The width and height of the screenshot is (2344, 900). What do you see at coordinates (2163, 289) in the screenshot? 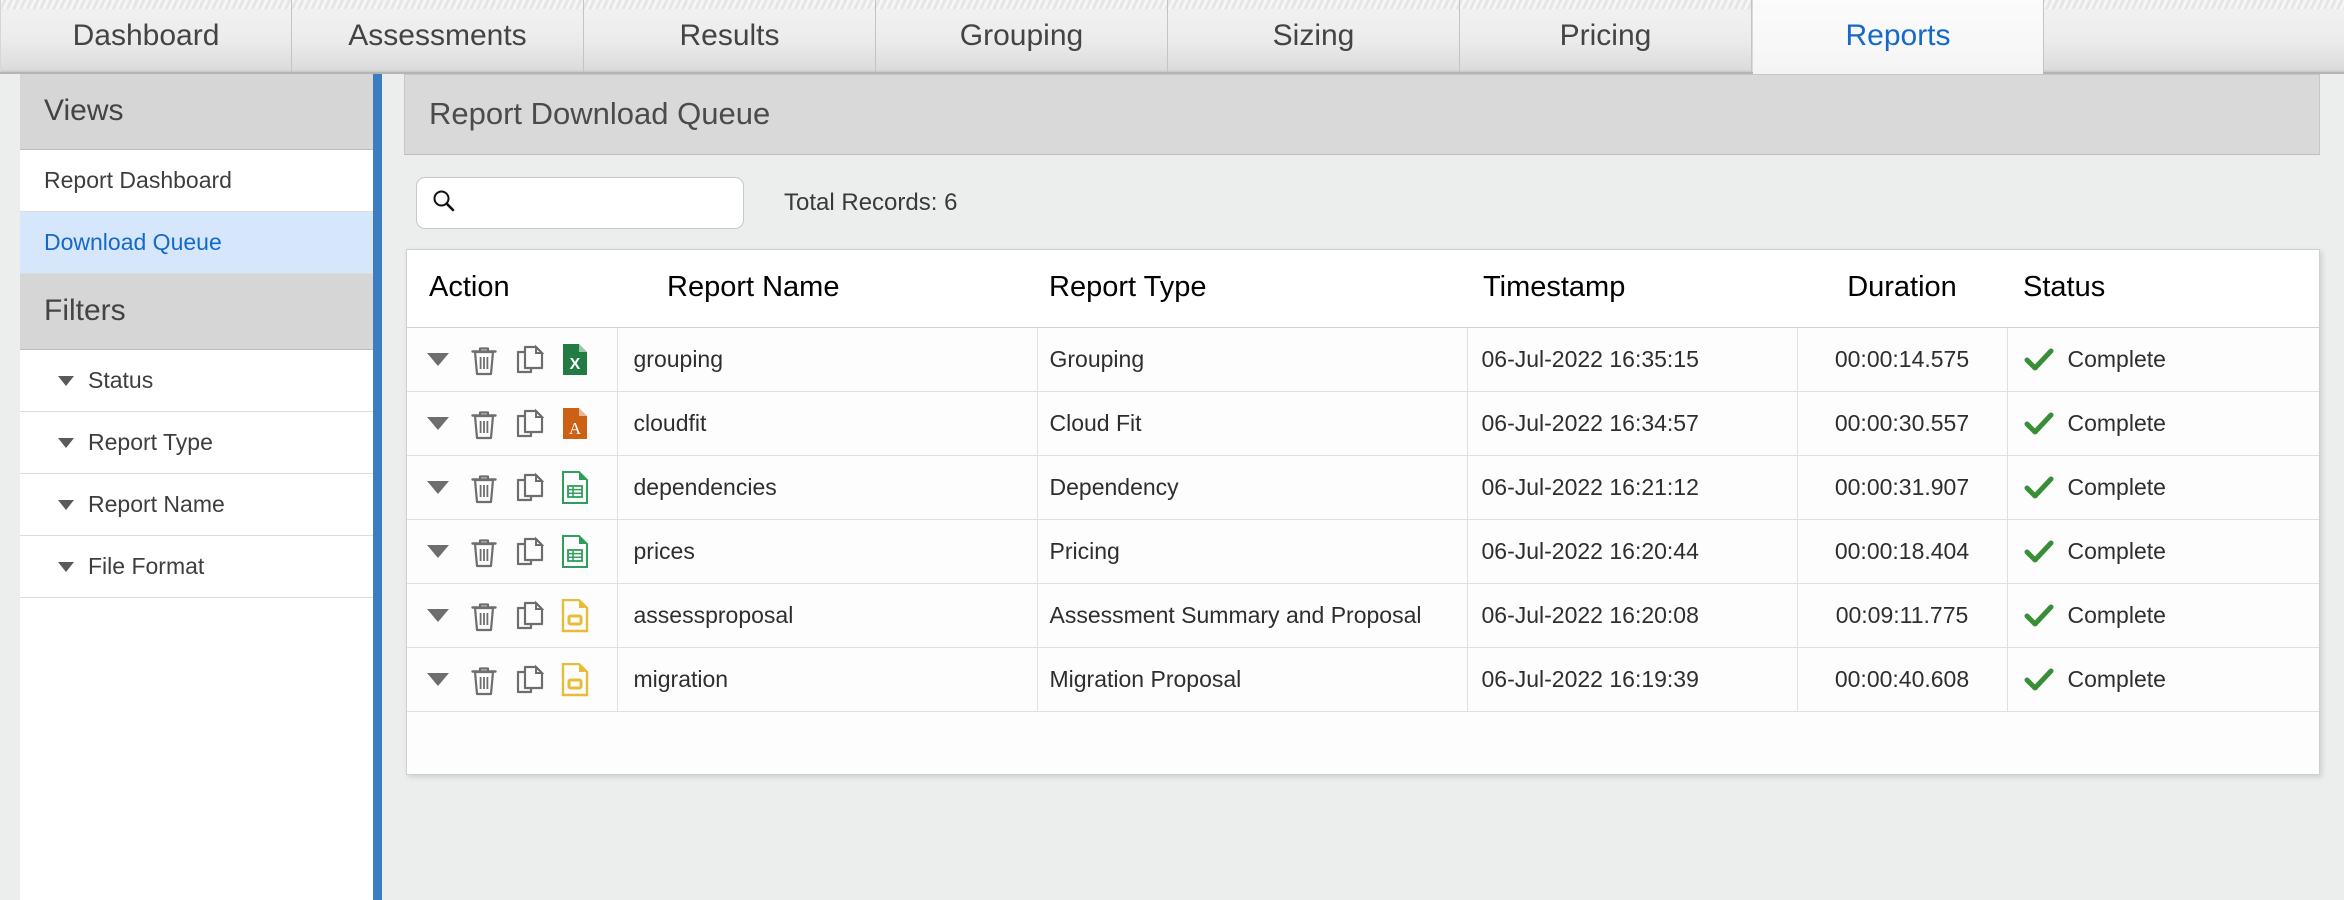
I see `column-header-status: Status` at bounding box center [2163, 289].